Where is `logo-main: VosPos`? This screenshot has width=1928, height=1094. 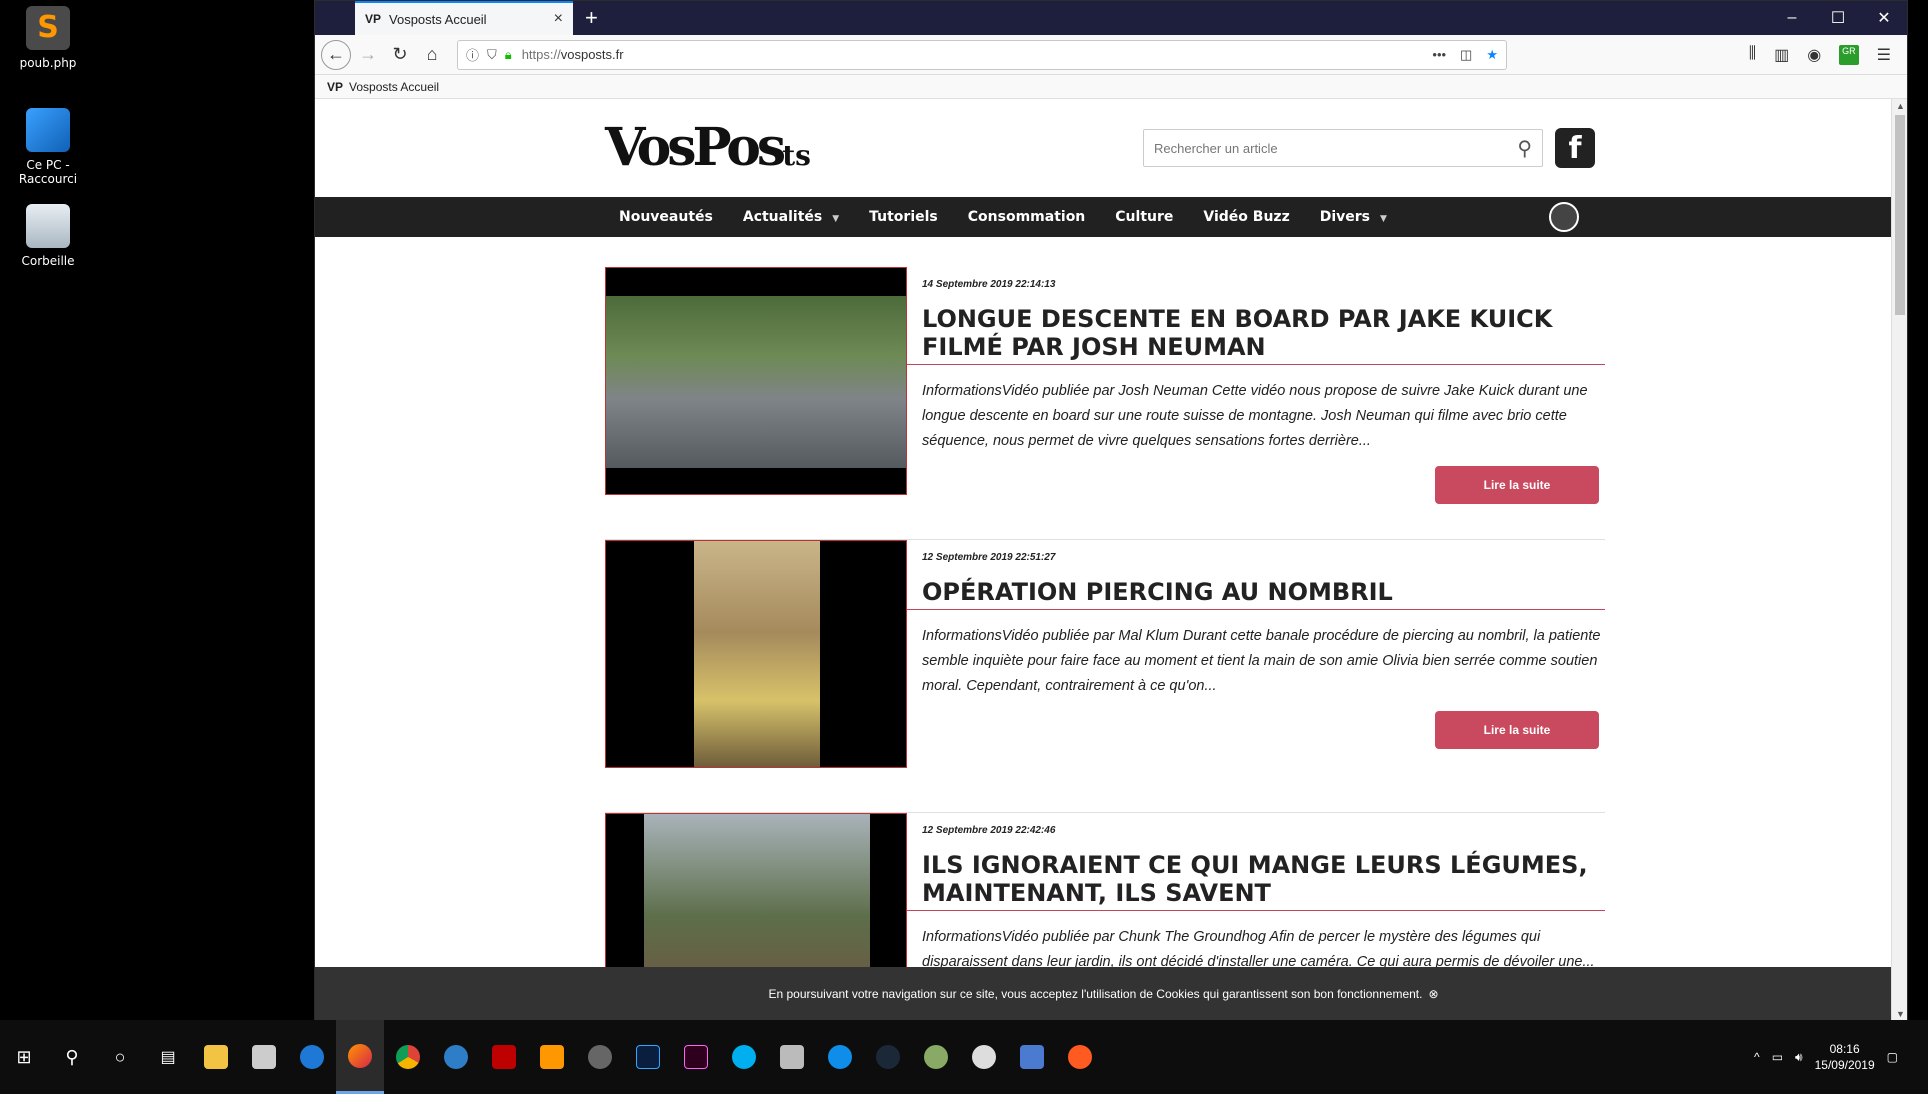
logo-main: VosPos is located at coordinates (695, 147).